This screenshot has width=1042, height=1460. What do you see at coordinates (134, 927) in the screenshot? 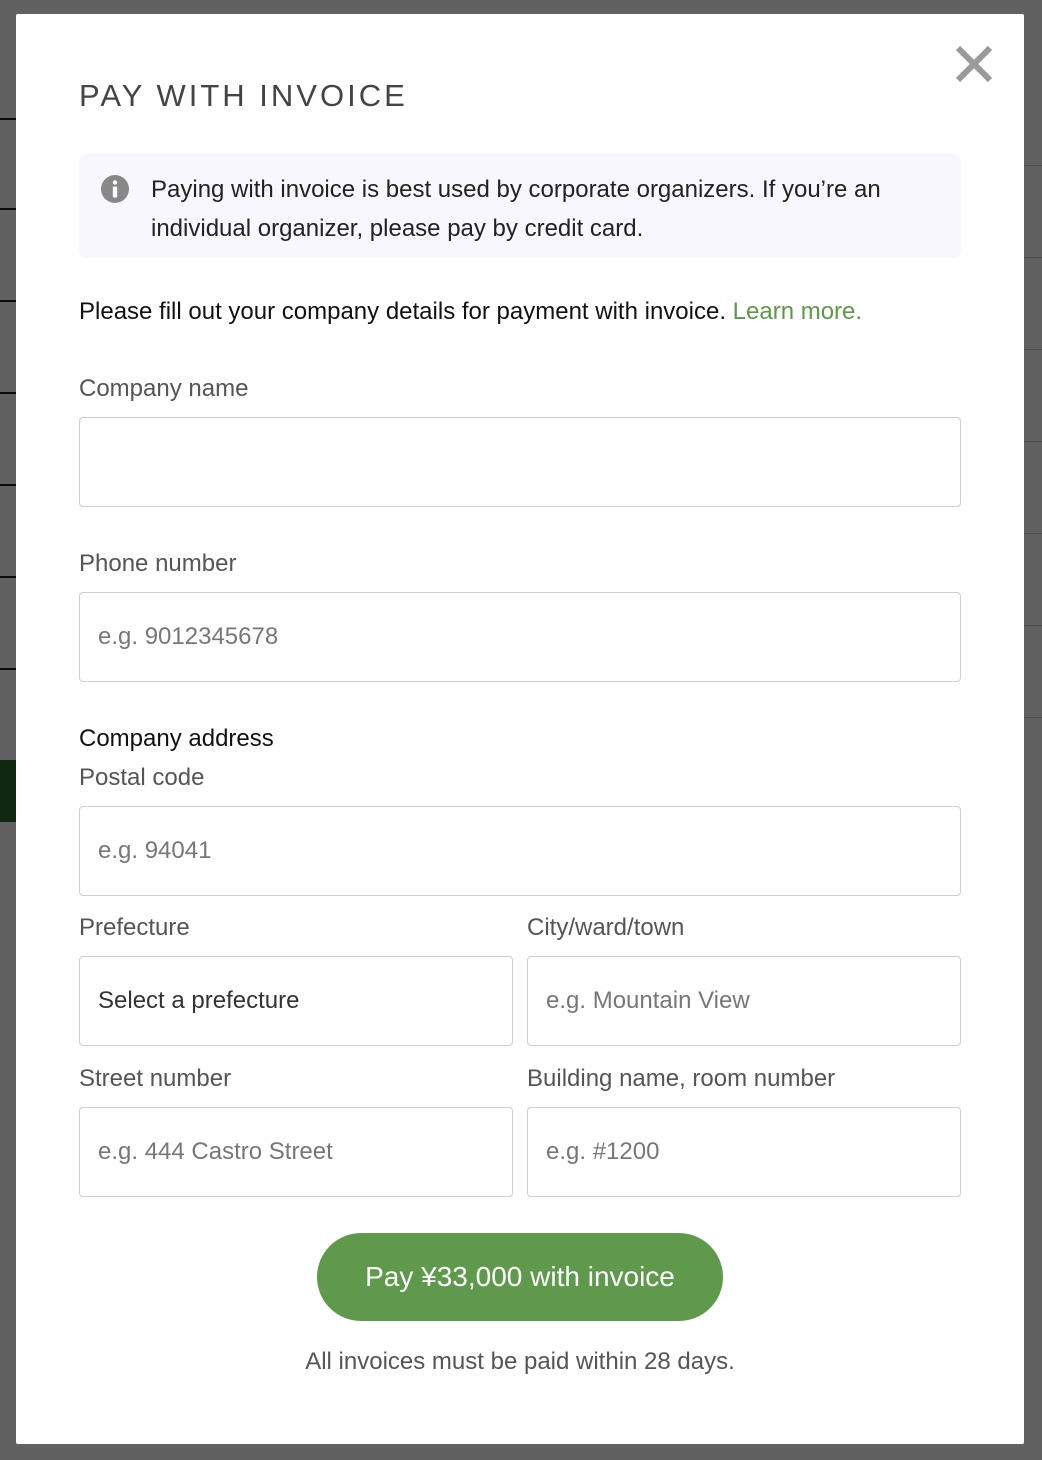
I see `prefecture-label: Prefecture` at bounding box center [134, 927].